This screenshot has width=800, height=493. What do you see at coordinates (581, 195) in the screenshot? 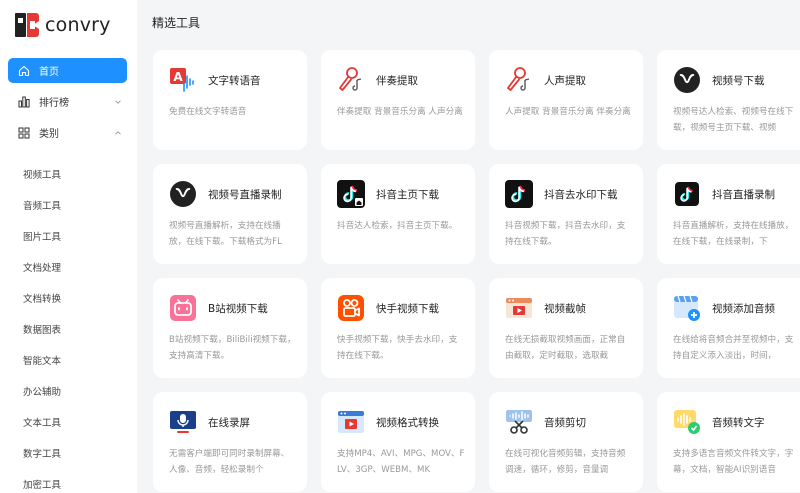
I see `card-title: 抖音去水印下载` at bounding box center [581, 195].